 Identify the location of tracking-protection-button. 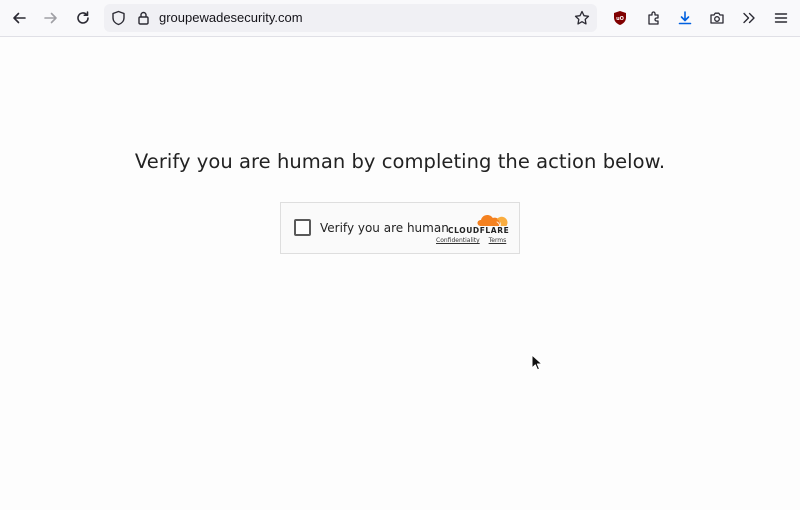
(118, 18).